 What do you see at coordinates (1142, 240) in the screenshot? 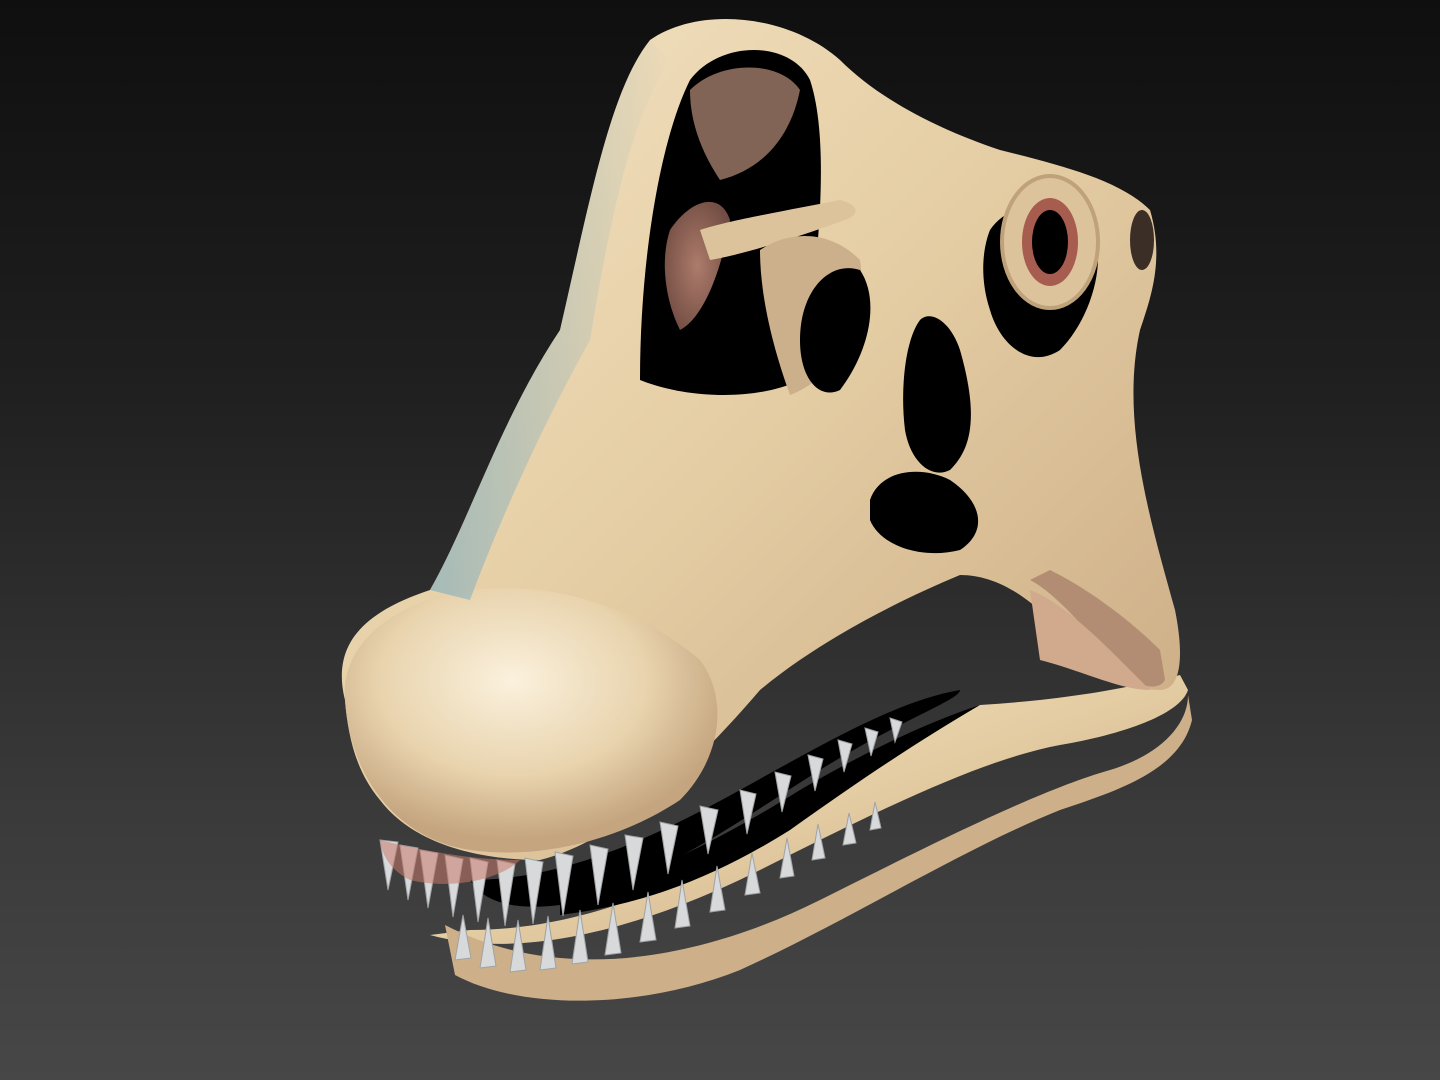
I see `rear-foramen` at bounding box center [1142, 240].